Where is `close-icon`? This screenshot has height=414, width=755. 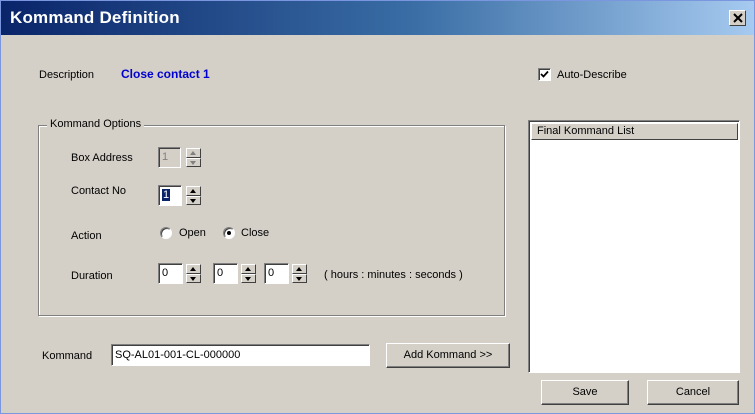
close-icon is located at coordinates (738, 18).